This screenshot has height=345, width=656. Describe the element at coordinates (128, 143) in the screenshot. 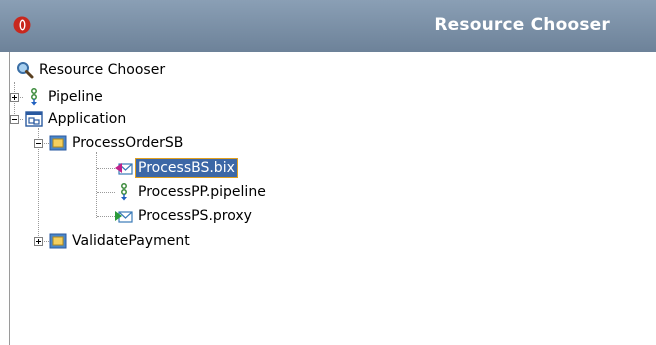

I see `tree-node-label: ProcessOrderSB` at that location.